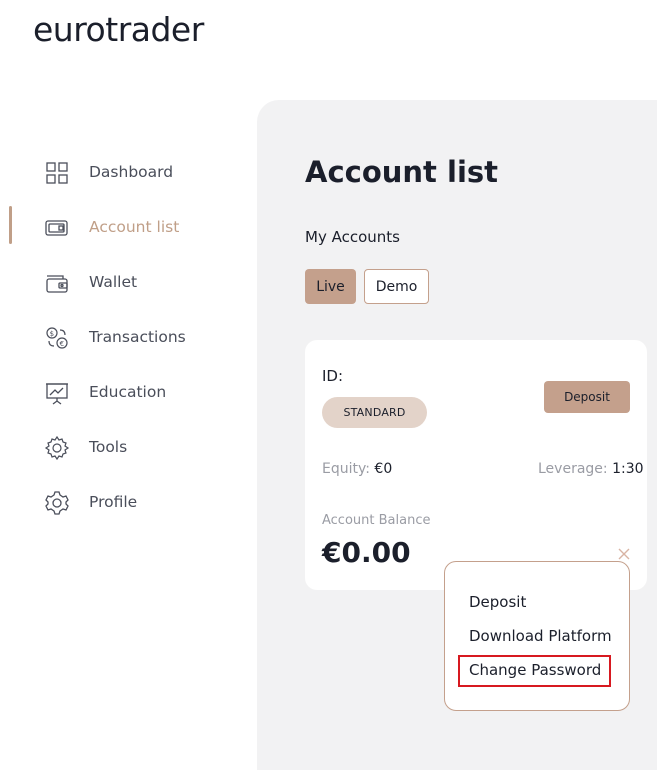 The height and width of the screenshot is (770, 657). I want to click on settings-gear-icon, so click(57, 503).